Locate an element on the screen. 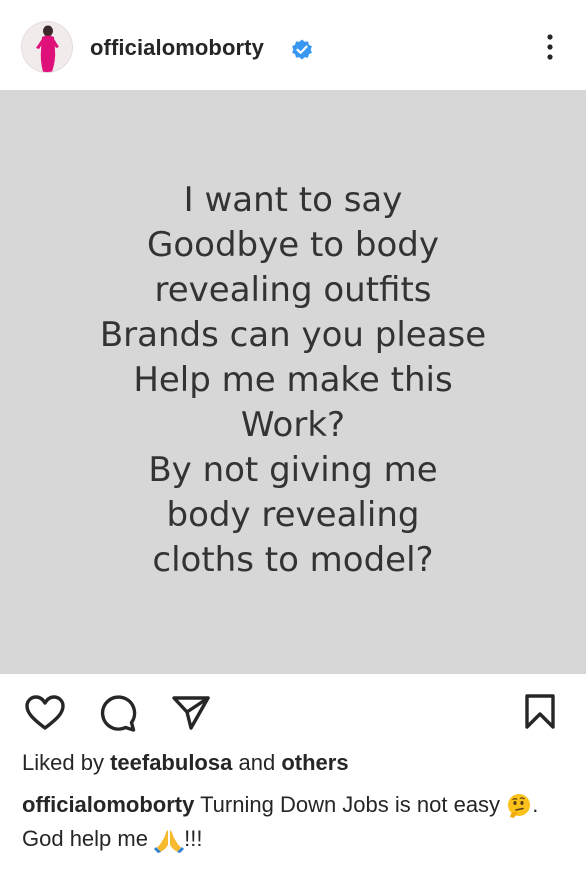  liked-by-user: teefabulosa is located at coordinates (171, 762).